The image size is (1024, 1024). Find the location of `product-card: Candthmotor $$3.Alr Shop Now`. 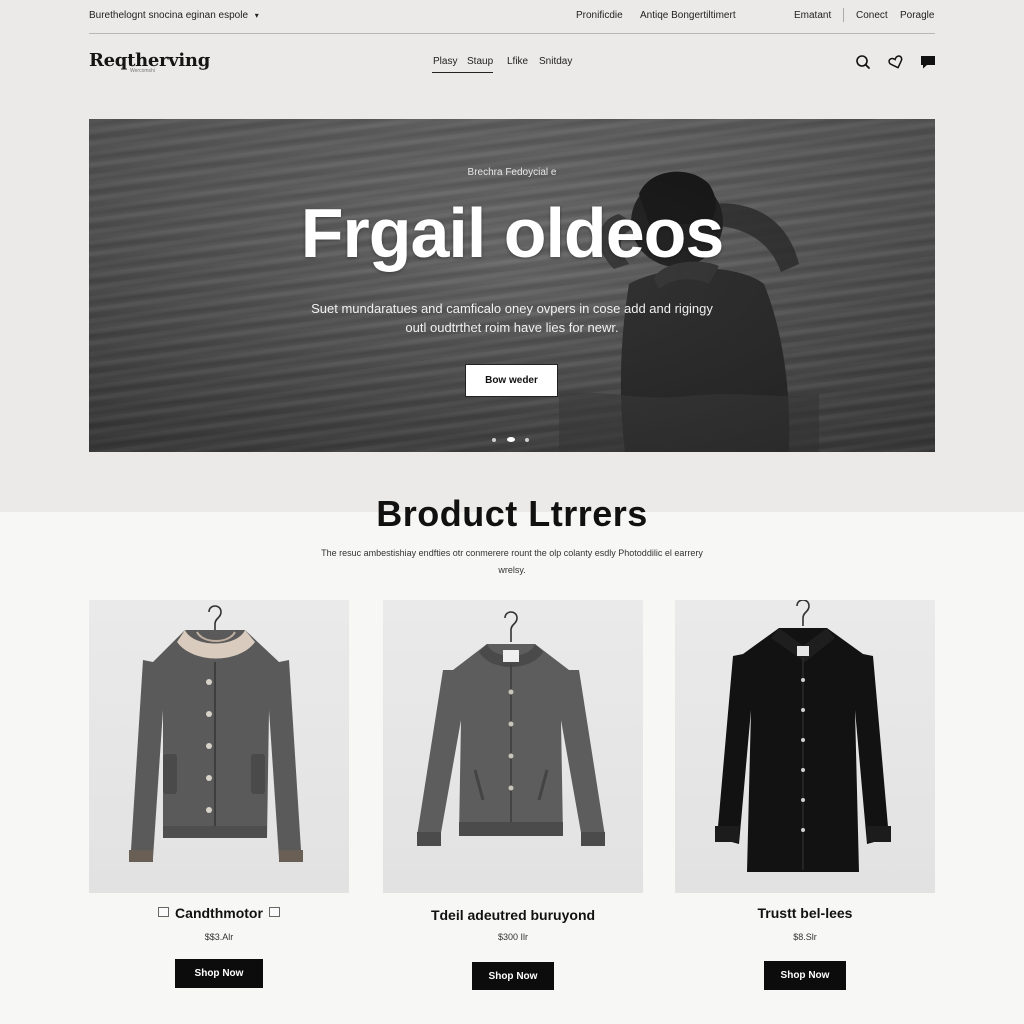

product-card: Candthmotor $$3.Alr Shop Now is located at coordinates (219, 800).